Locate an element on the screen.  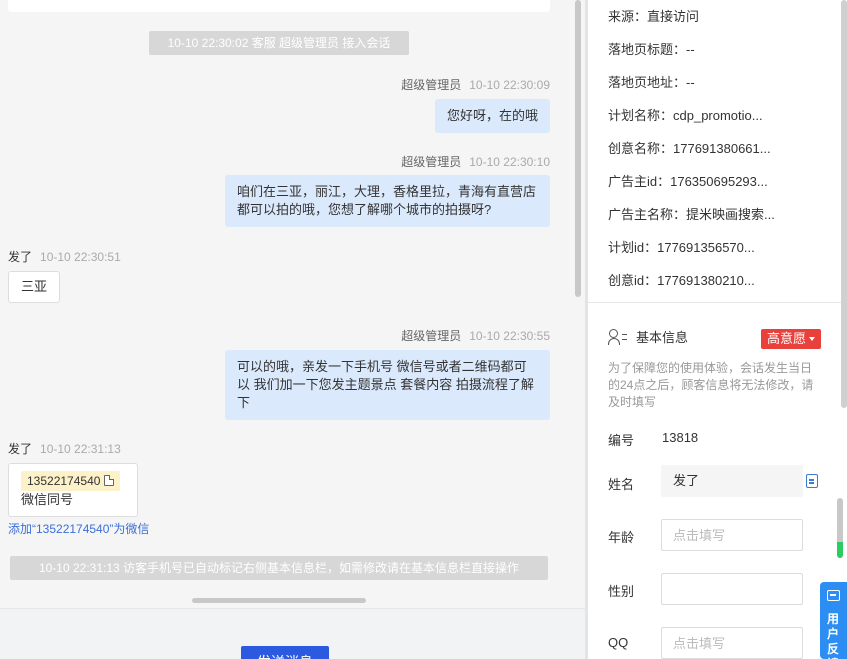
visitor-phone-bubble: 13522174540 微信同号 is located at coordinates (73, 490).